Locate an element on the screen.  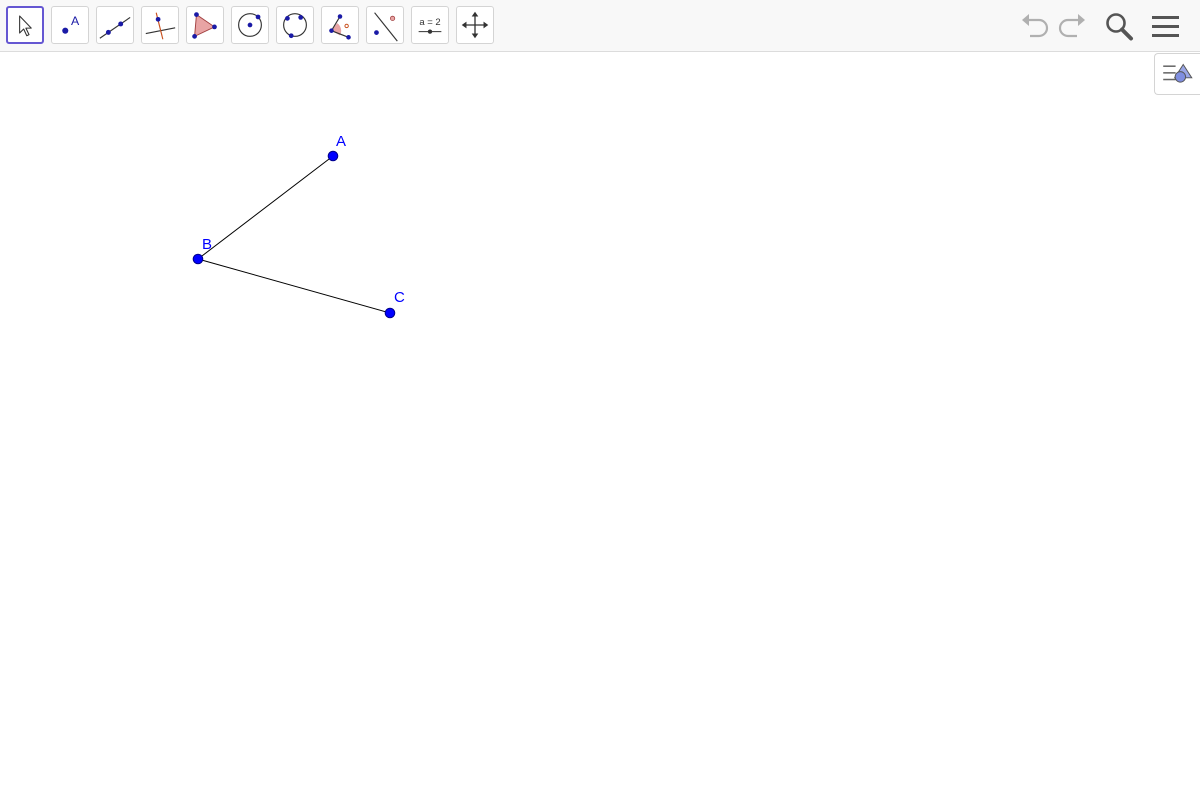
tool-point: A is located at coordinates (70, 25).